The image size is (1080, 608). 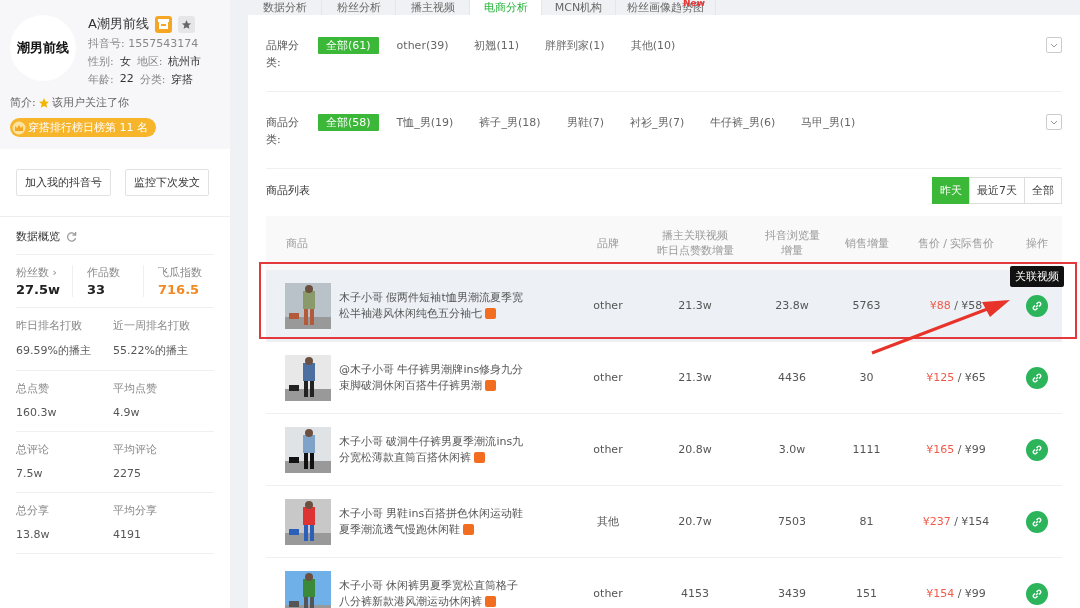 What do you see at coordinates (180, 272) in the screenshot?
I see `stat-label: 飞瓜指数` at bounding box center [180, 272].